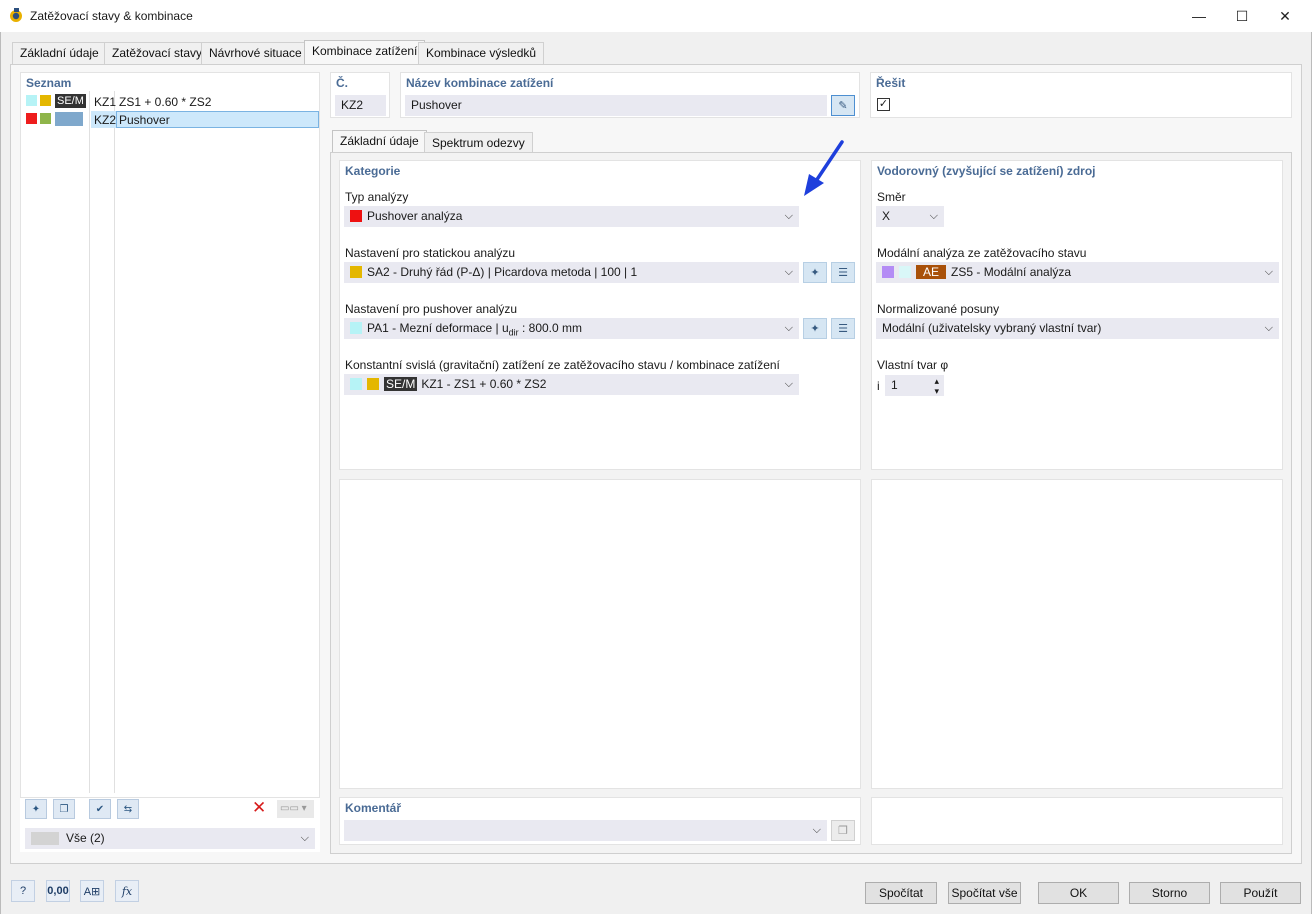 This screenshot has width=1312, height=914. I want to click on close-button: ✕, so click(1285, 16).